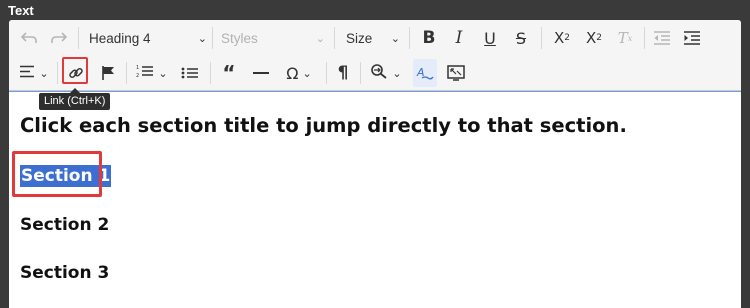  Describe the element at coordinates (64, 225) in the screenshot. I see `section-2-heading: Section 2` at that location.